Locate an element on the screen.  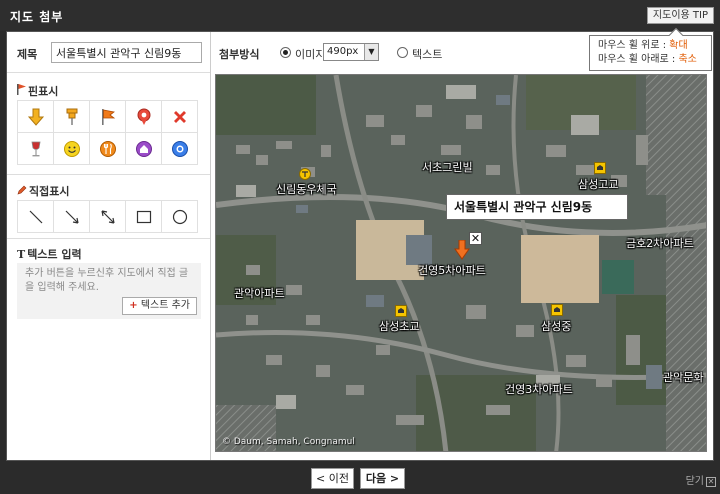
arrow-down-icon is located at coordinates (36, 117).